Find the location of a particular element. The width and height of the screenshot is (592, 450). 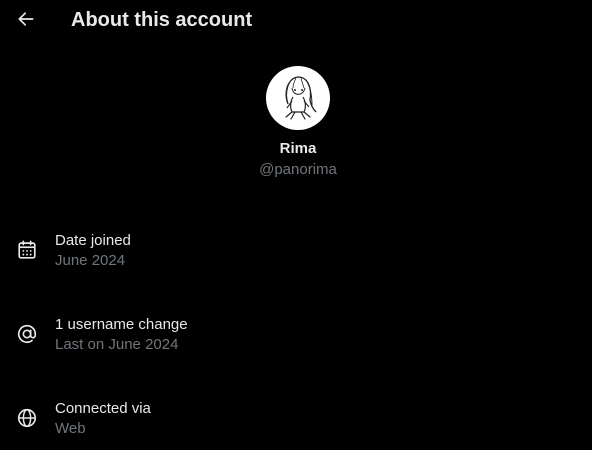

avatar-drawing is located at coordinates (301, 98).